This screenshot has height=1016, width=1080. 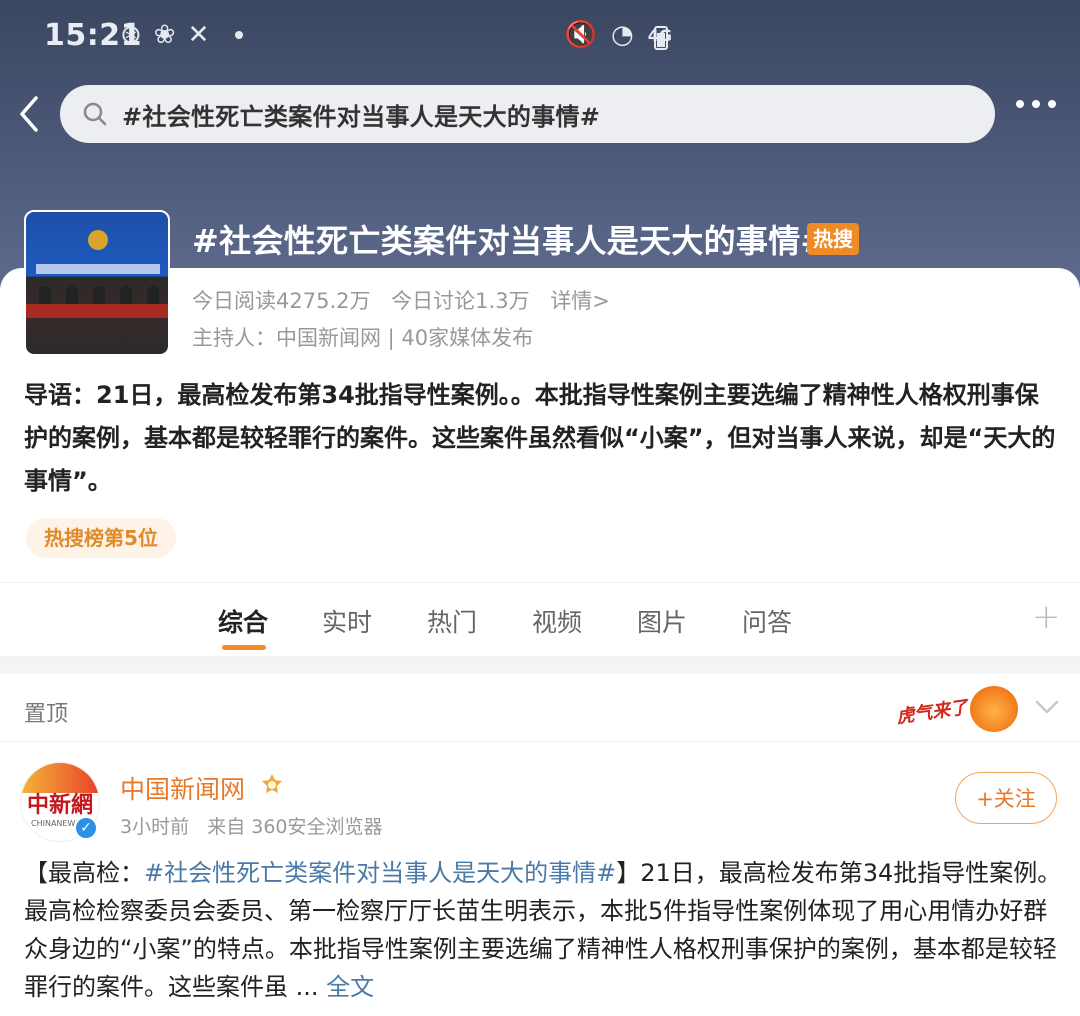 What do you see at coordinates (239, 35) in the screenshot?
I see `notification-dot-icon` at bounding box center [239, 35].